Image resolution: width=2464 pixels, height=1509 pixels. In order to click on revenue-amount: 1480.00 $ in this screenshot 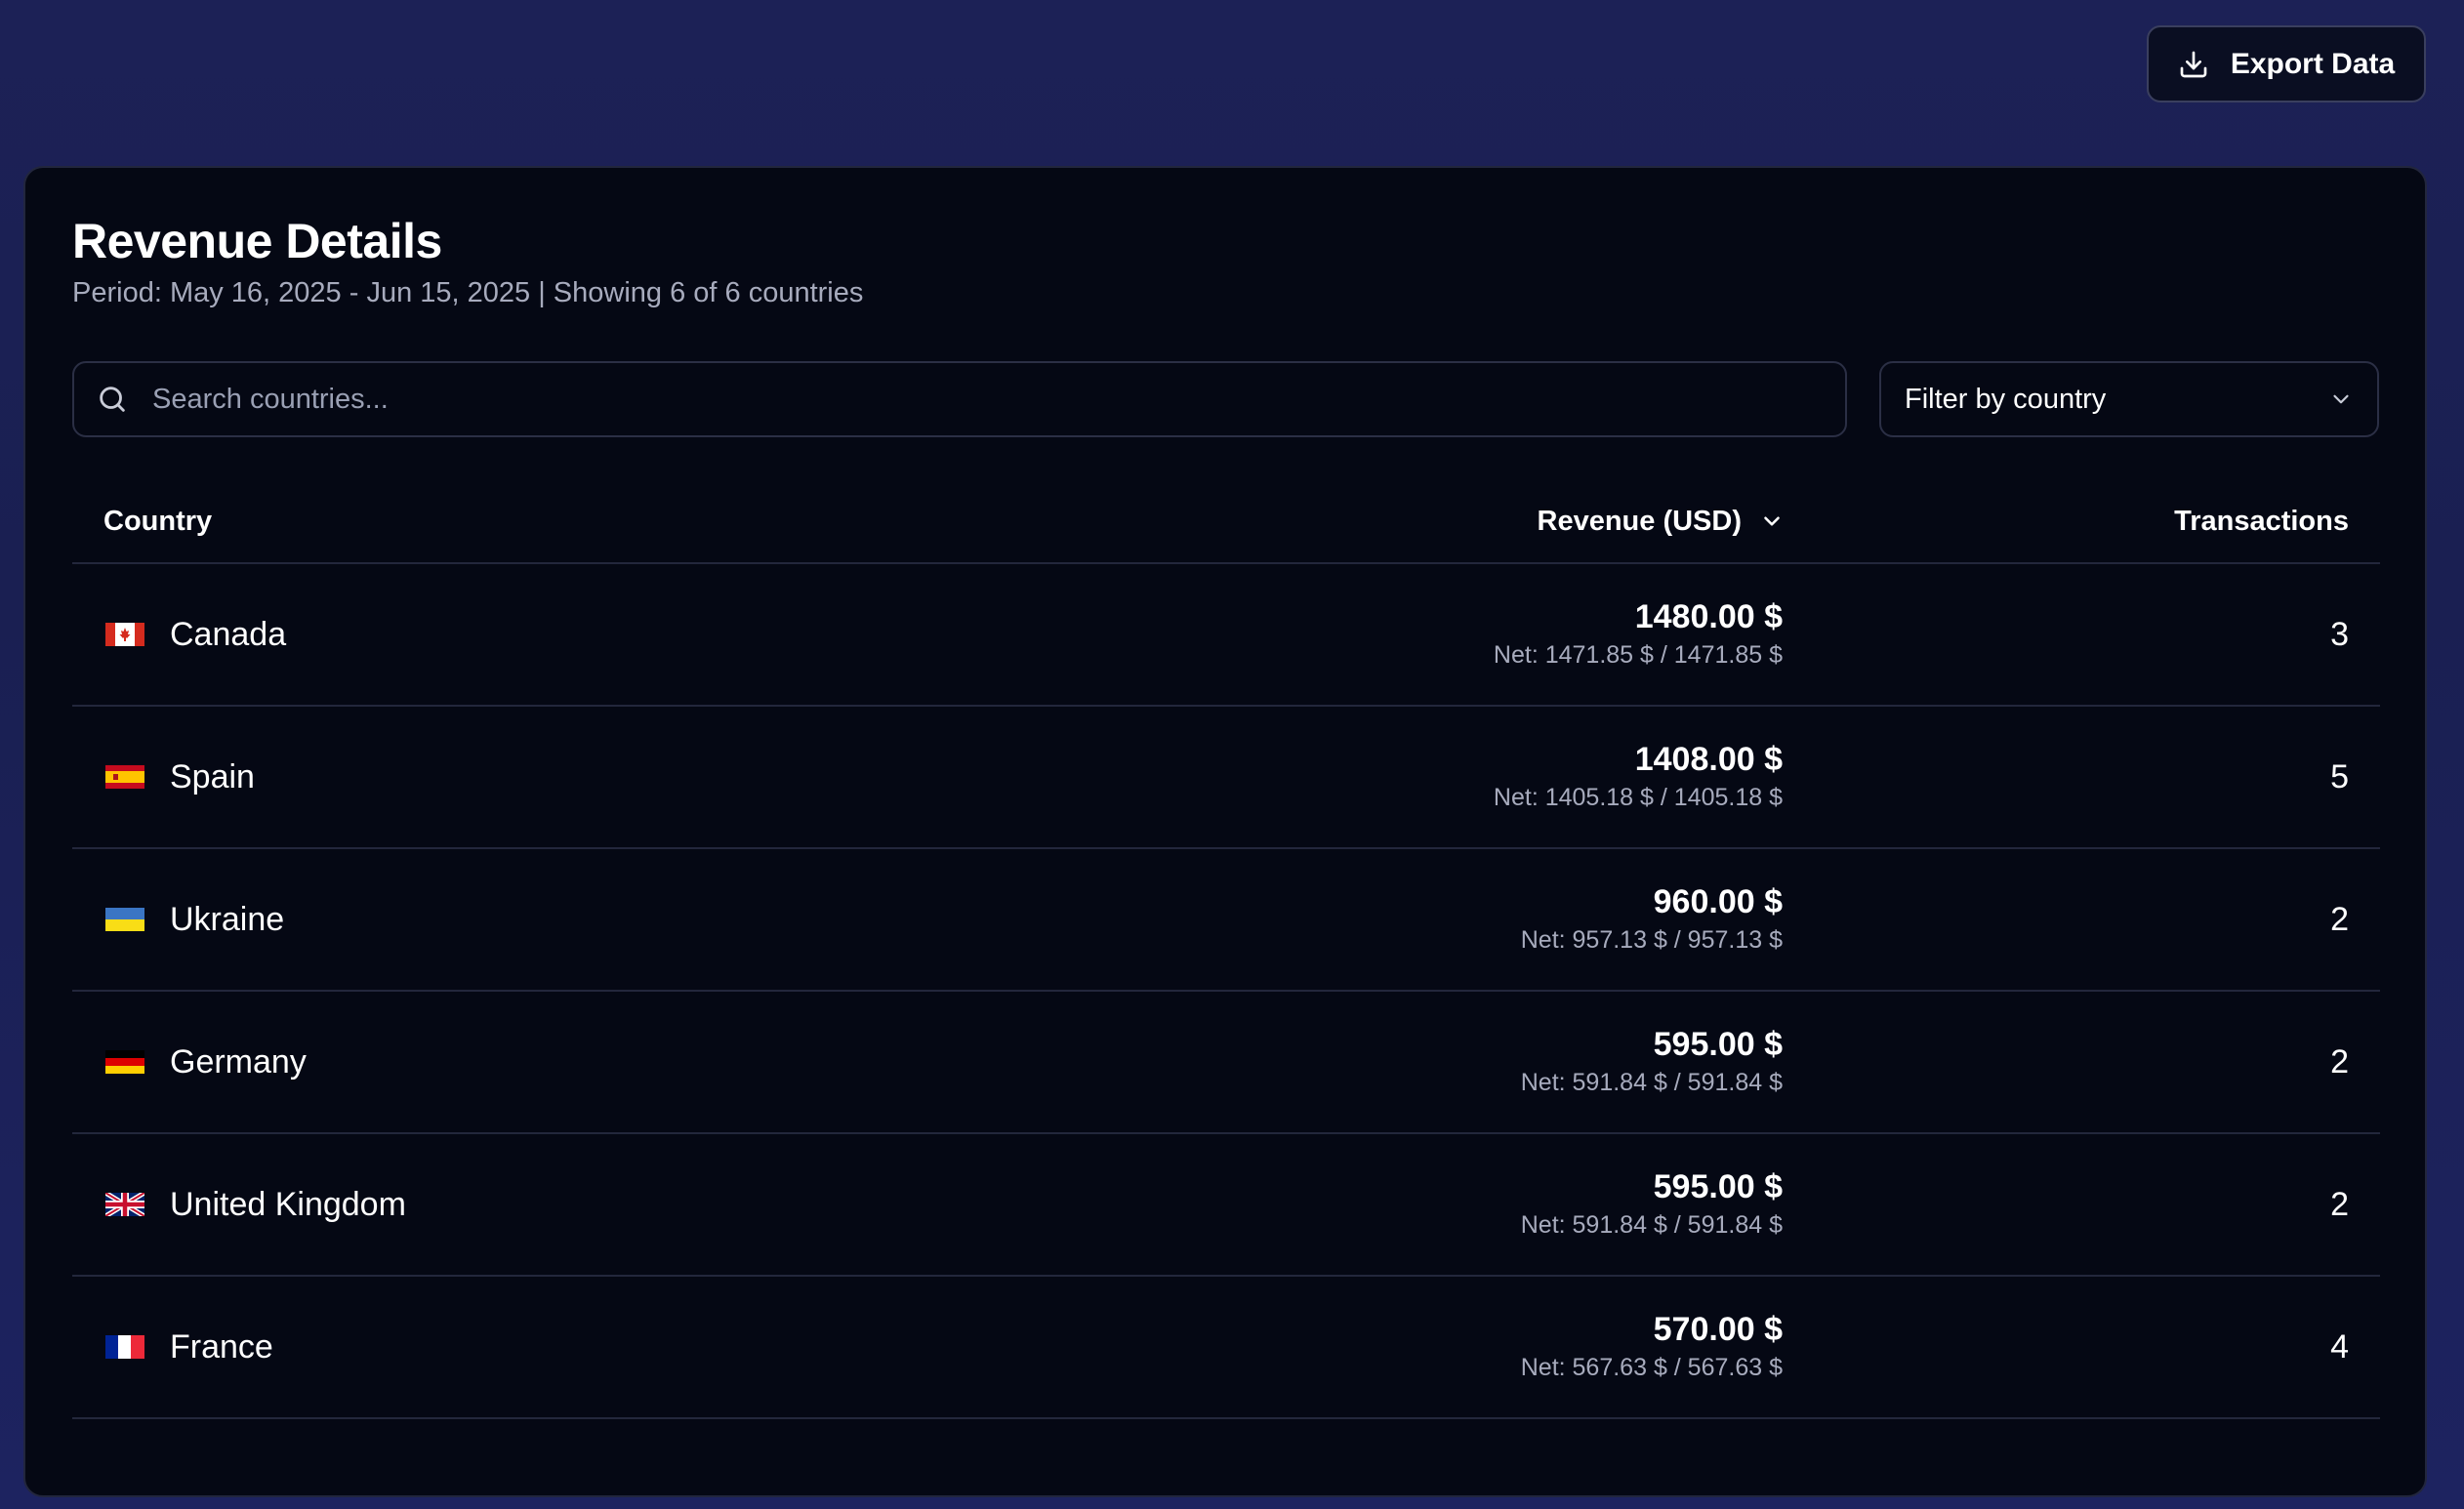, I will do `click(1708, 616)`.